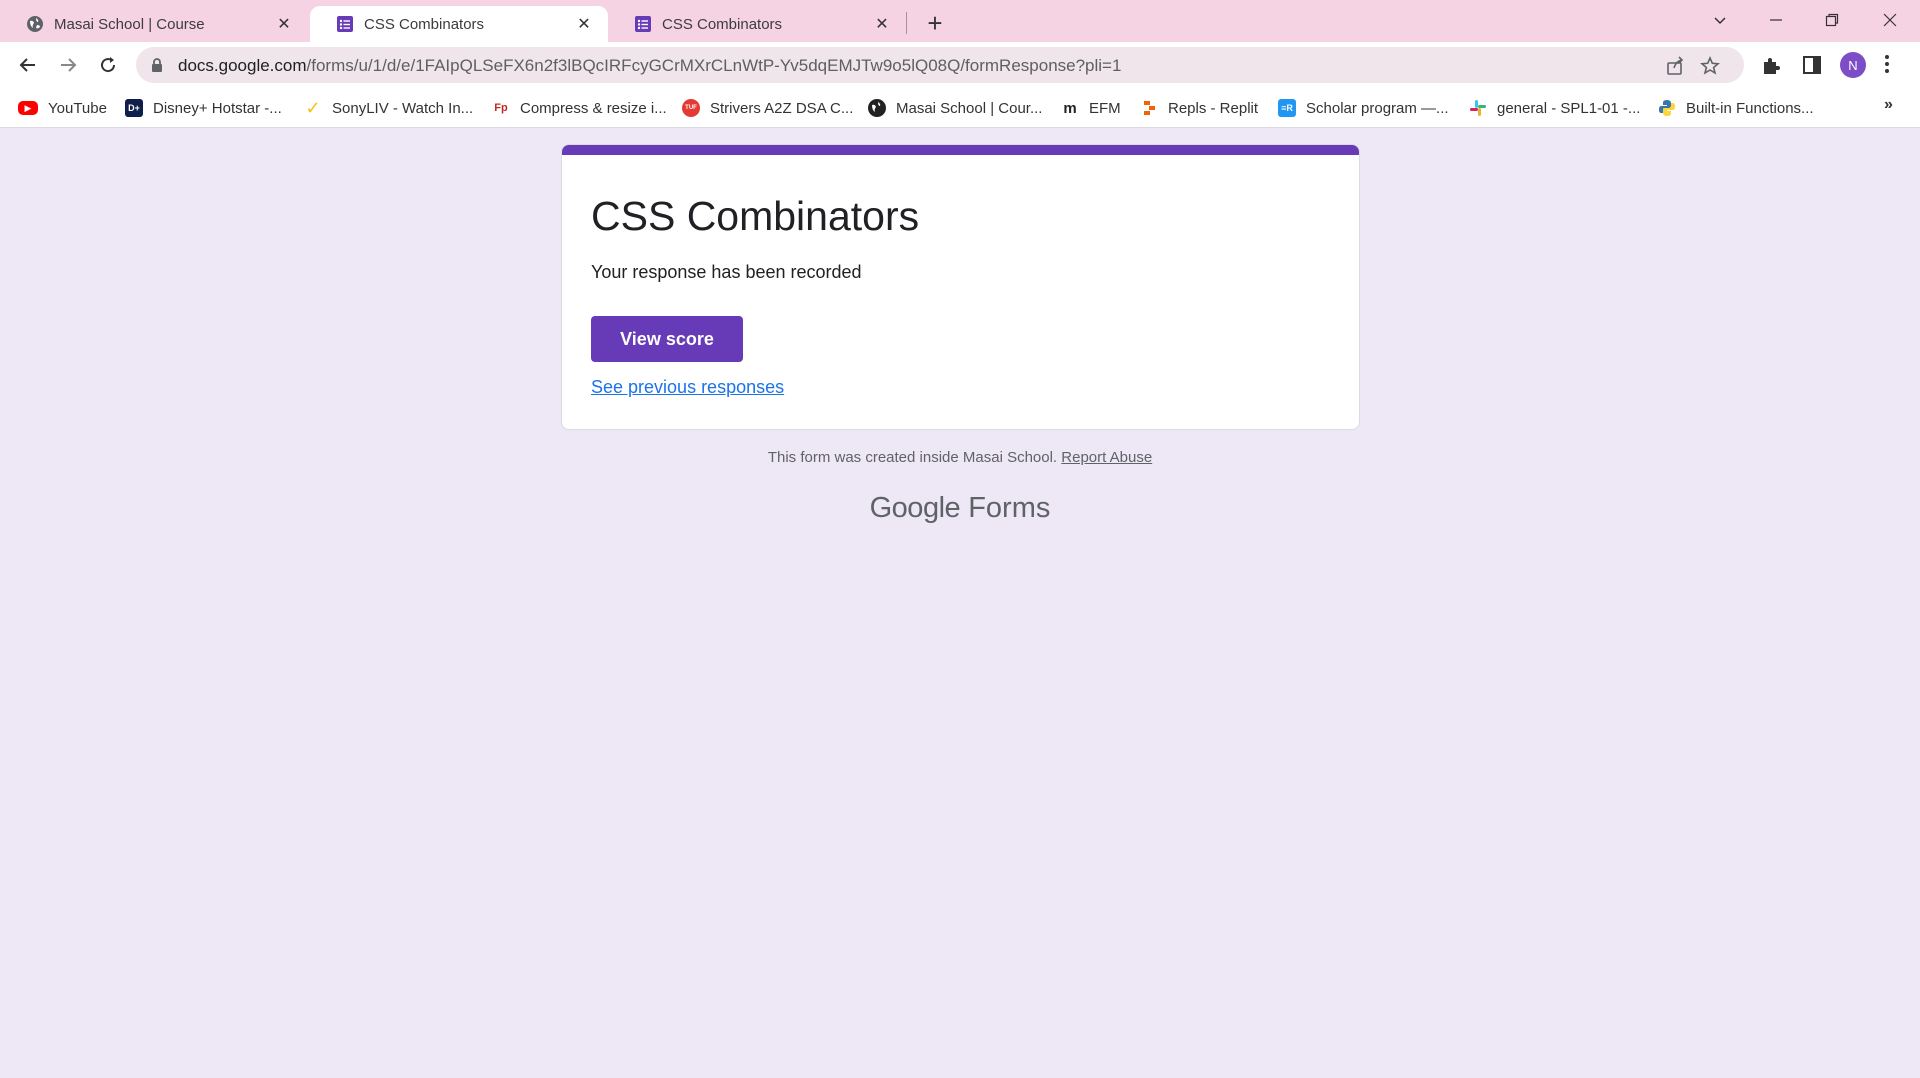 This screenshot has width=1920, height=1078. I want to click on reload-button, so click(108, 65).